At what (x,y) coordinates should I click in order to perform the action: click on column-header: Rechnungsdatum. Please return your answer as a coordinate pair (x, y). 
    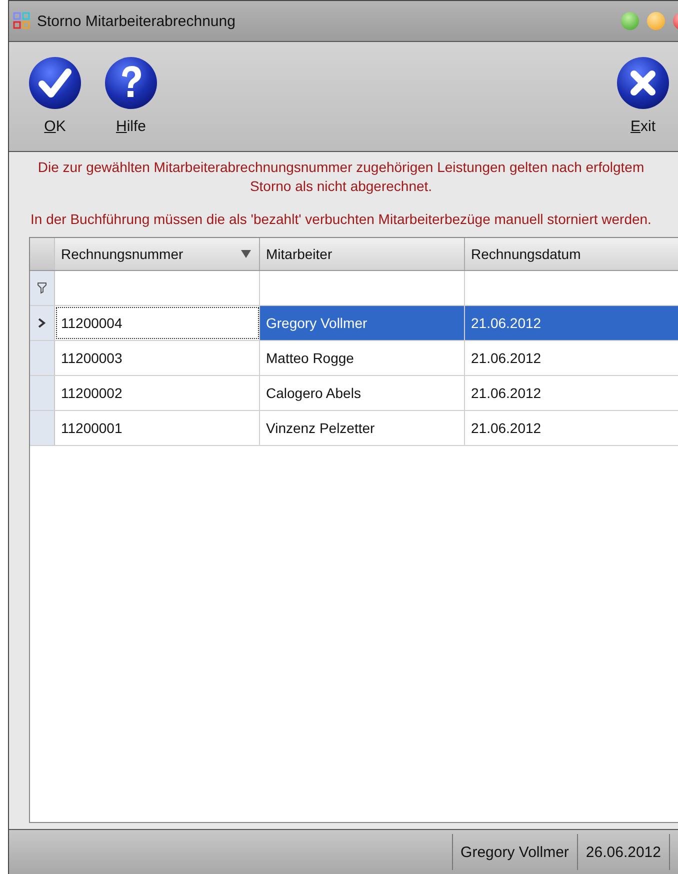
    Looking at the image, I should click on (571, 254).